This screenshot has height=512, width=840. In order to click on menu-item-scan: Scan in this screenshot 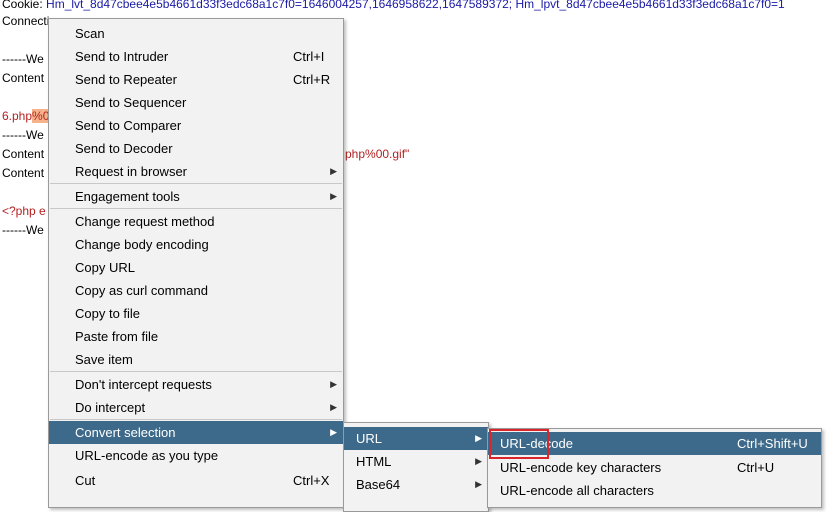, I will do `click(196, 33)`.